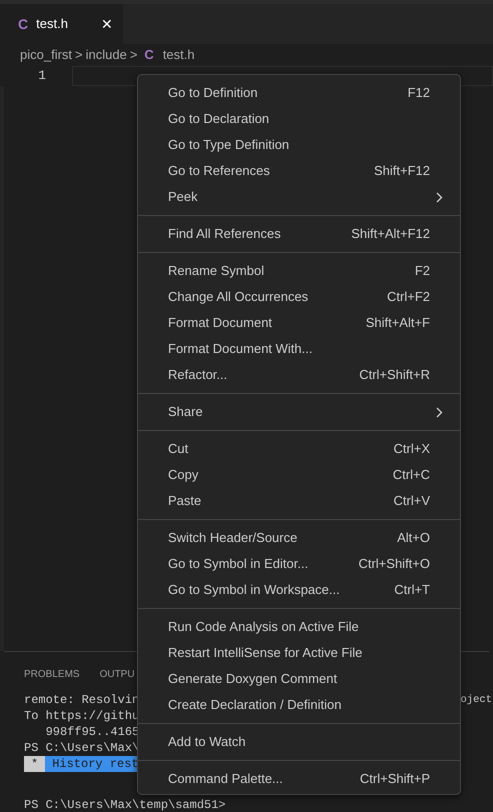  What do you see at coordinates (299, 197) in the screenshot?
I see `menu-item: Peek` at bounding box center [299, 197].